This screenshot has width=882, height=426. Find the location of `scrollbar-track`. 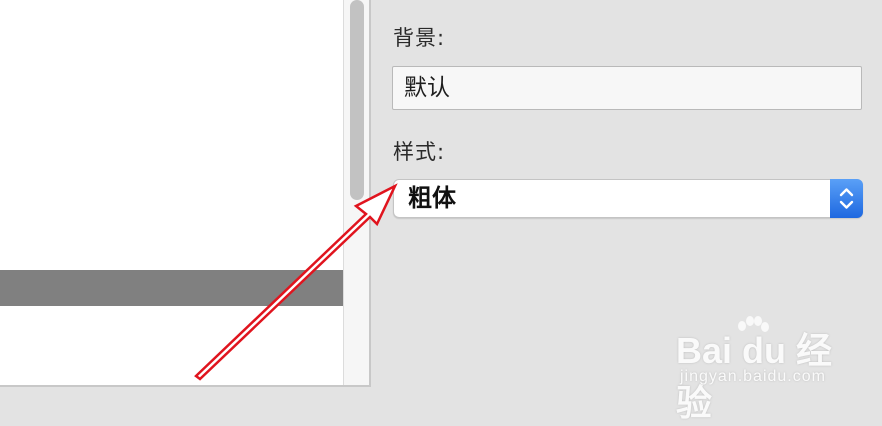

scrollbar-track is located at coordinates (356, 192).